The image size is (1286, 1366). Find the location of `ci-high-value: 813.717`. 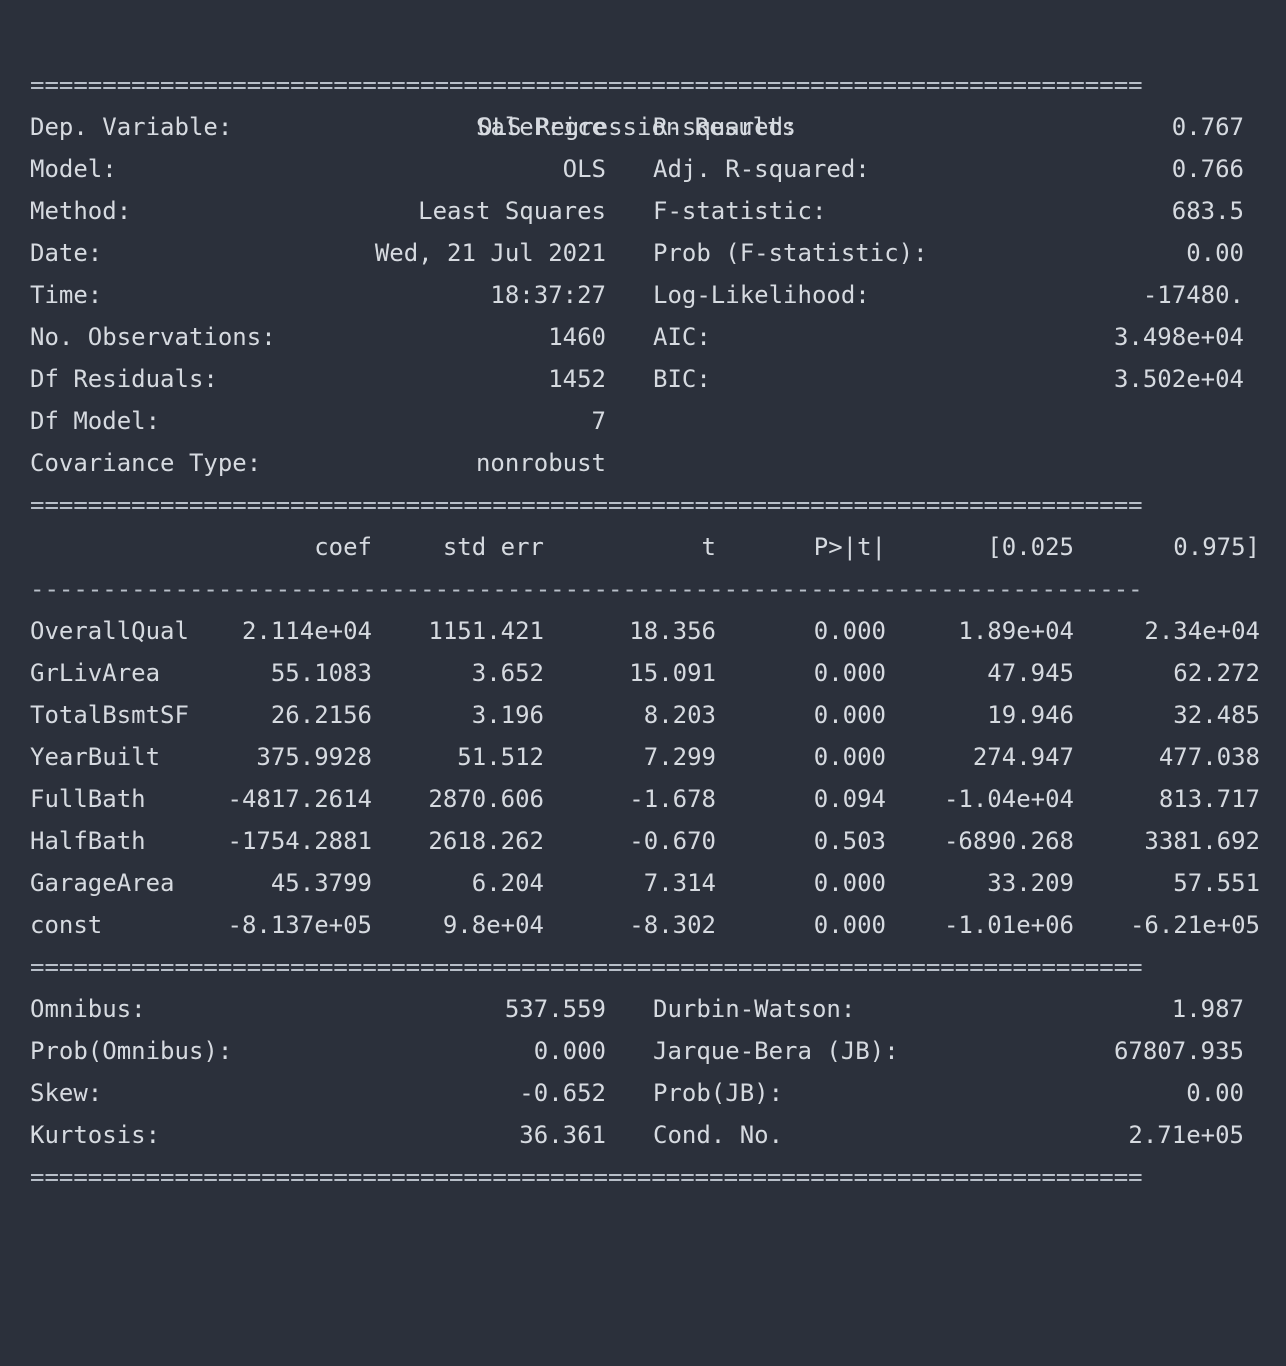

ci-high-value: 813.717 is located at coordinates (1209, 799).